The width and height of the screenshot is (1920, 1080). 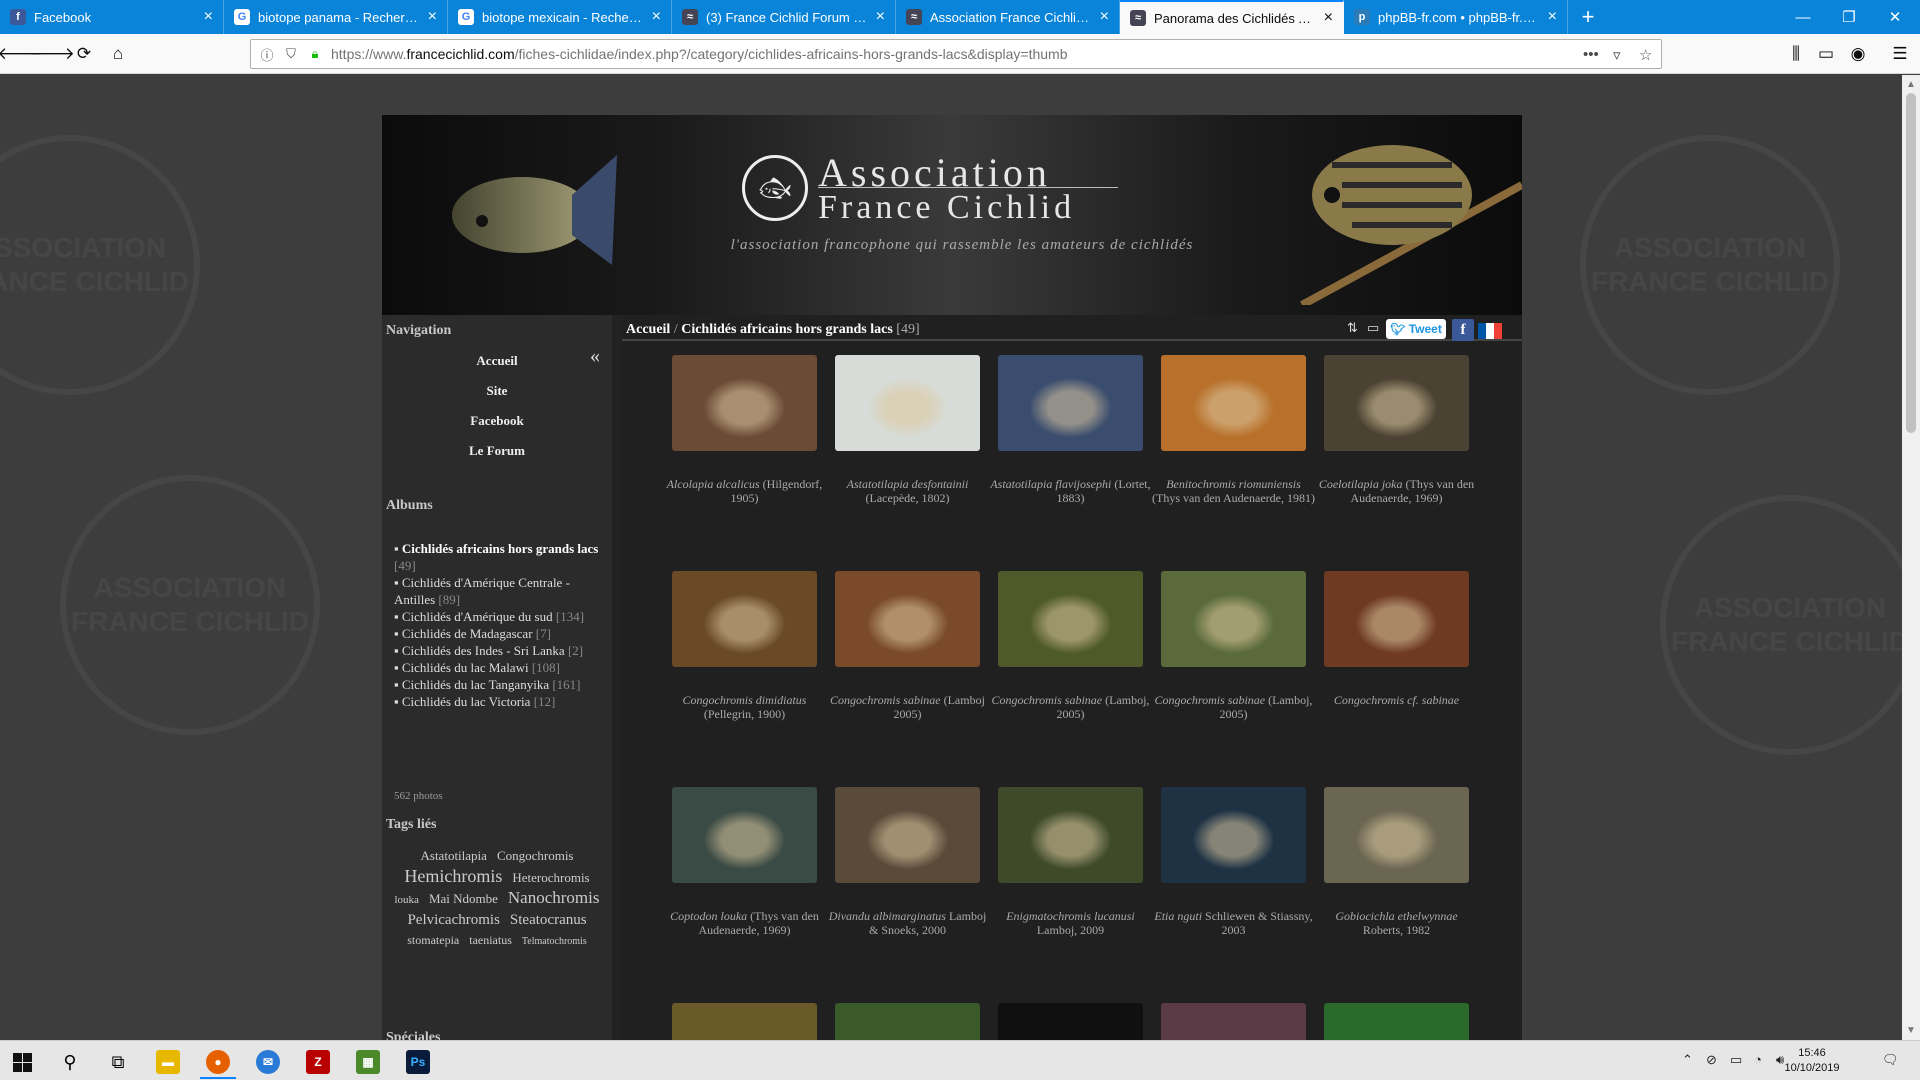 What do you see at coordinates (1758, 1059) in the screenshot?
I see `wifi-icon: ◔` at bounding box center [1758, 1059].